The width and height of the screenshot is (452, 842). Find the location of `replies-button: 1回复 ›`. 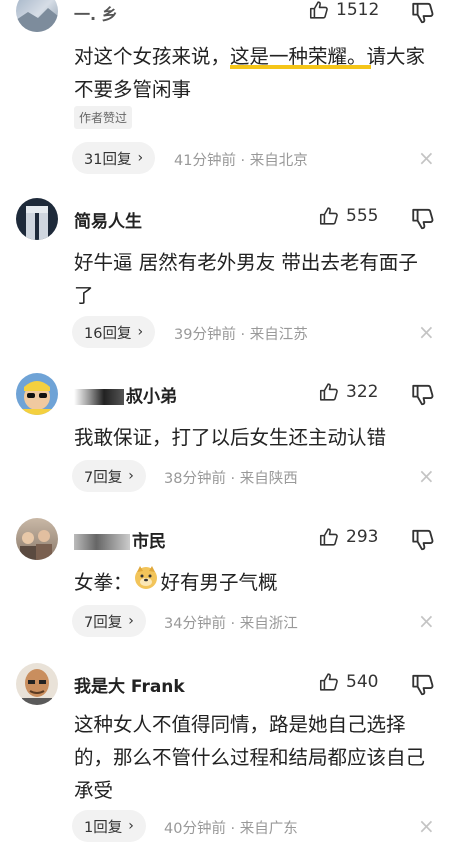

replies-button: 1回复 › is located at coordinates (109, 826).